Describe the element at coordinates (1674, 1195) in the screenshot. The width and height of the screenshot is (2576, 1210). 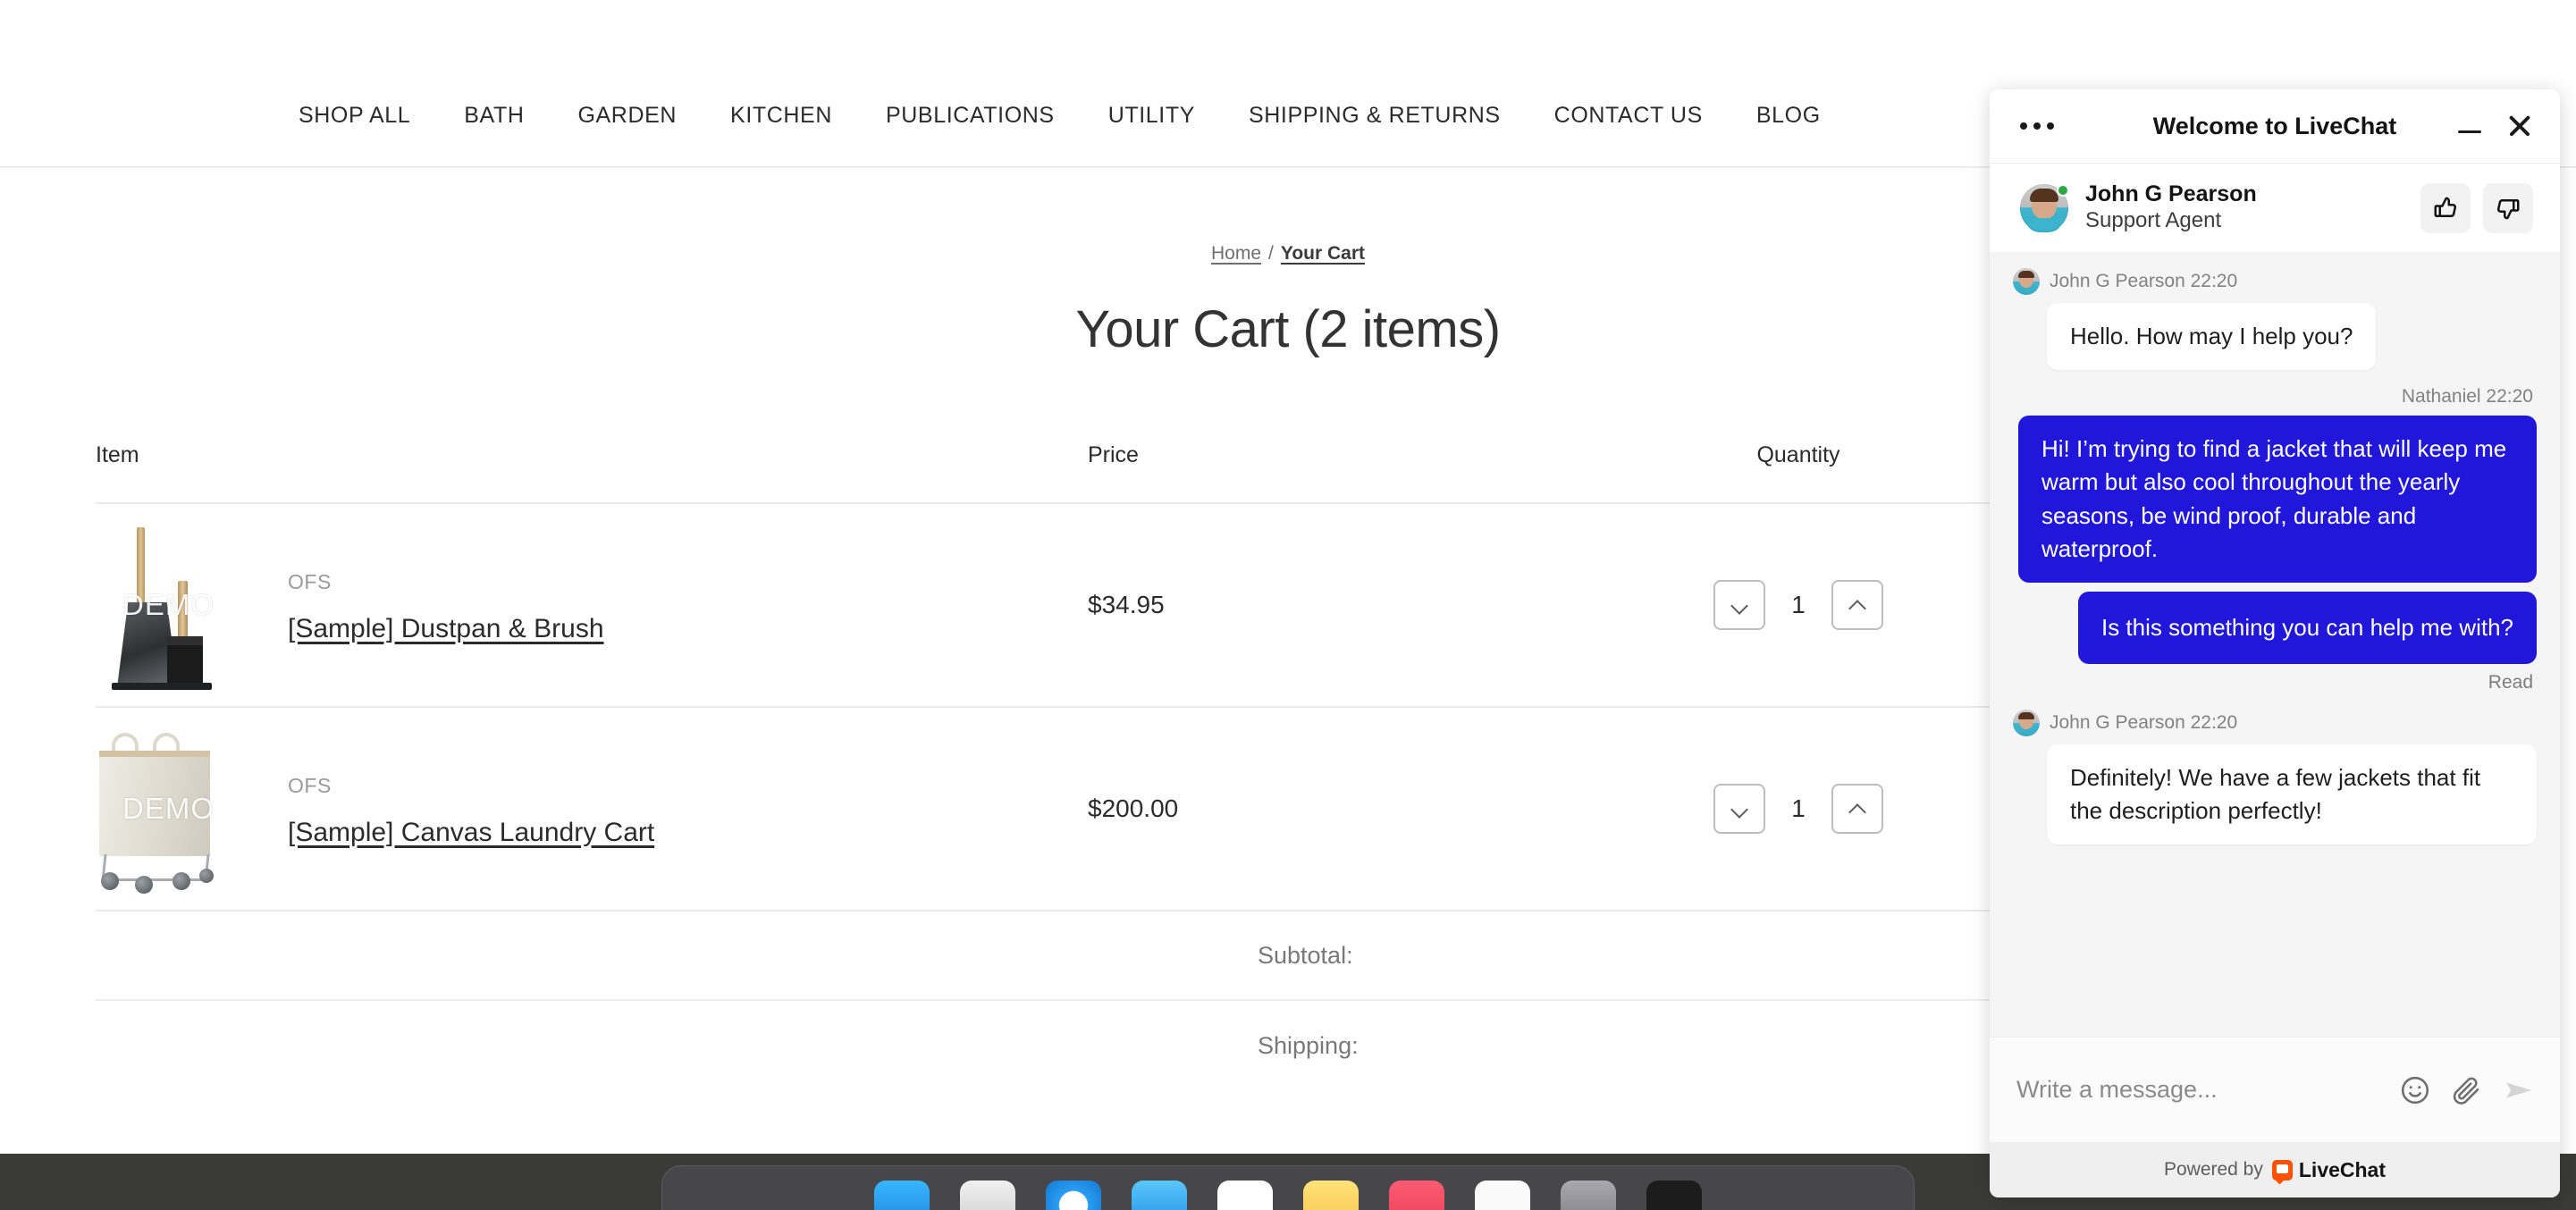
I see `terminal-icon` at that location.